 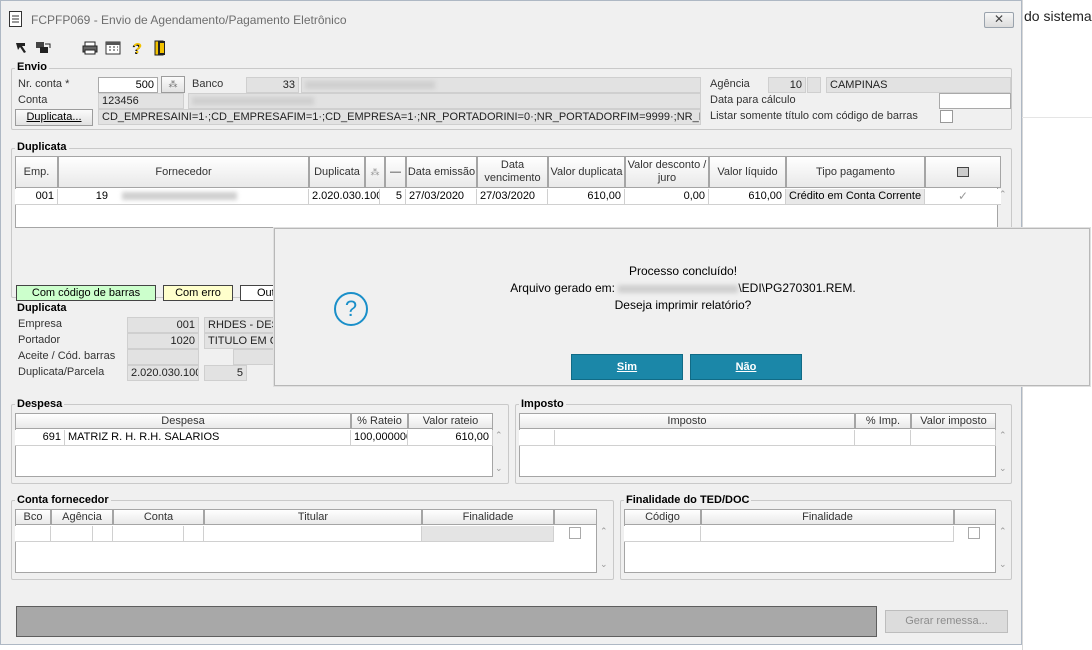 I want to click on nr-conta-input: 500, so click(x=128, y=85).